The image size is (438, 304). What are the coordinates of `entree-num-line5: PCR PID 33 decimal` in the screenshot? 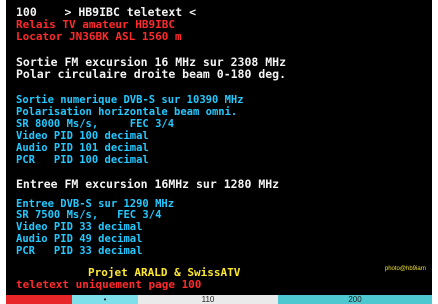 It's located at (79, 251).